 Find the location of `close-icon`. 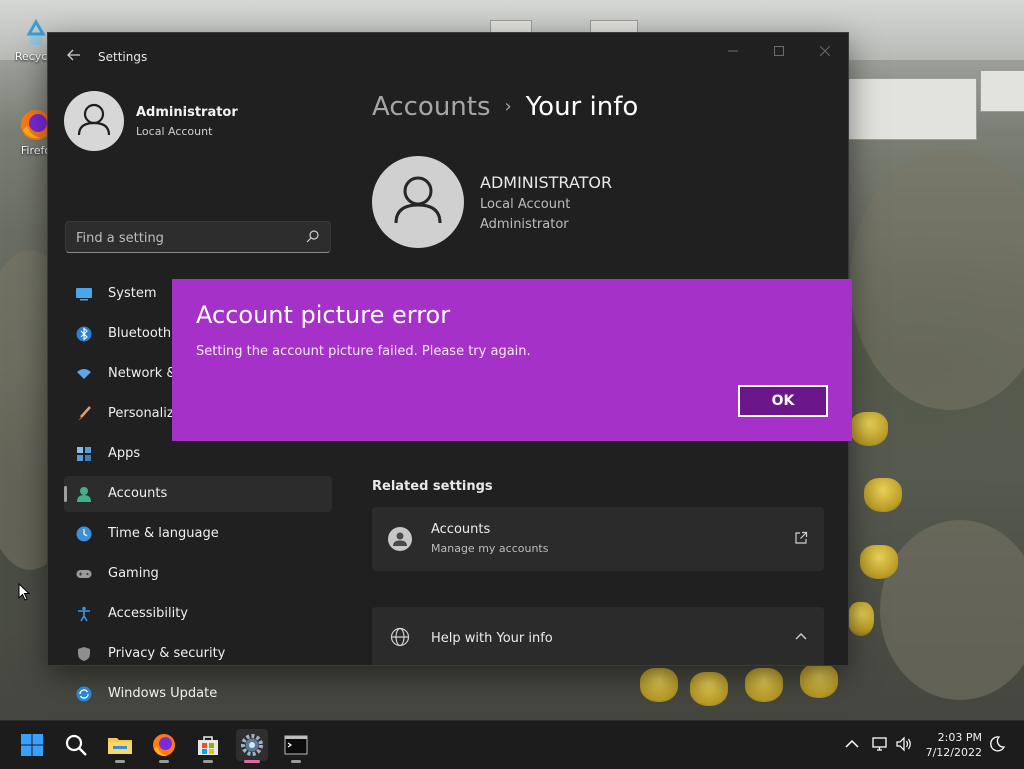

close-icon is located at coordinates (825, 51).